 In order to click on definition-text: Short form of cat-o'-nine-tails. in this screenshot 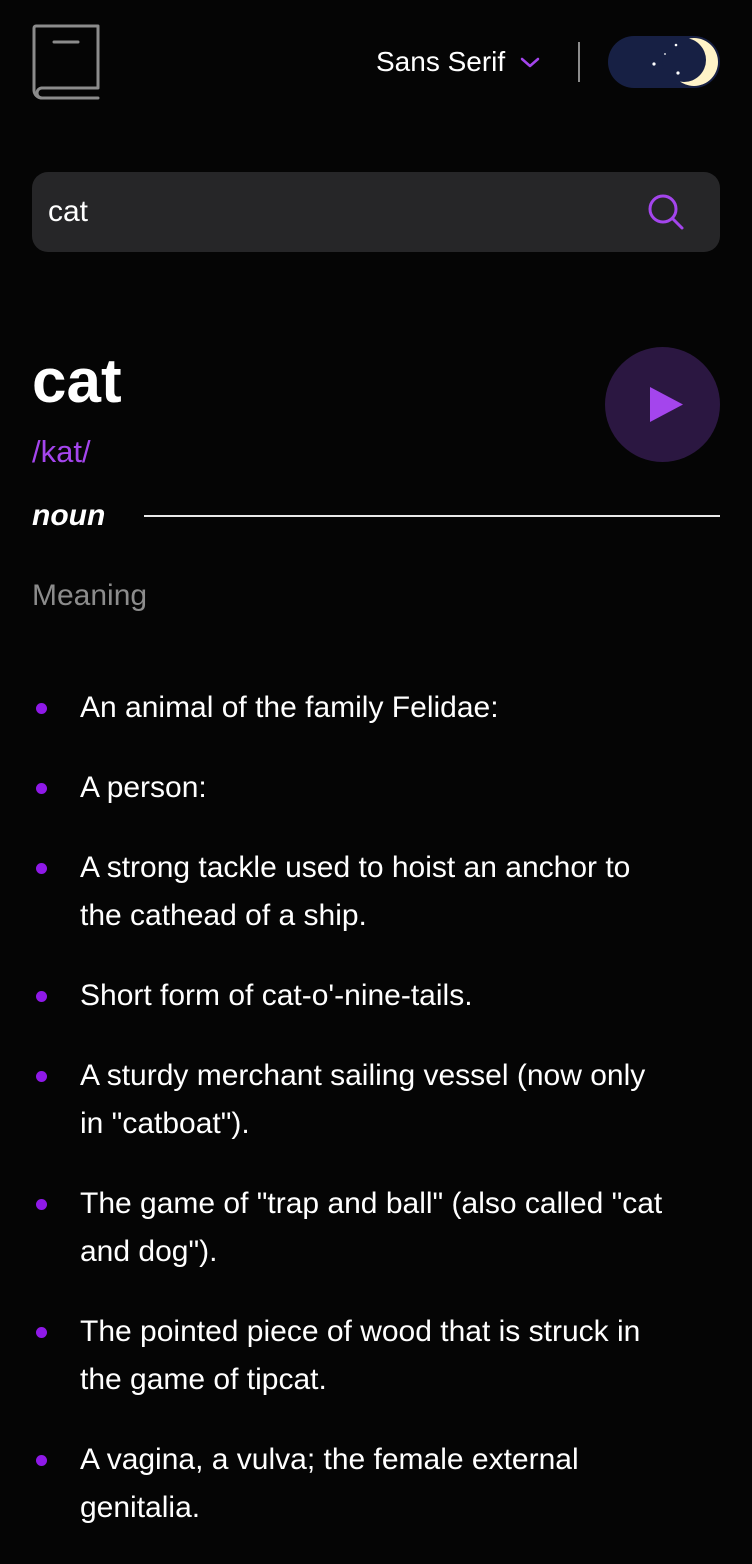, I will do `click(276, 995)`.